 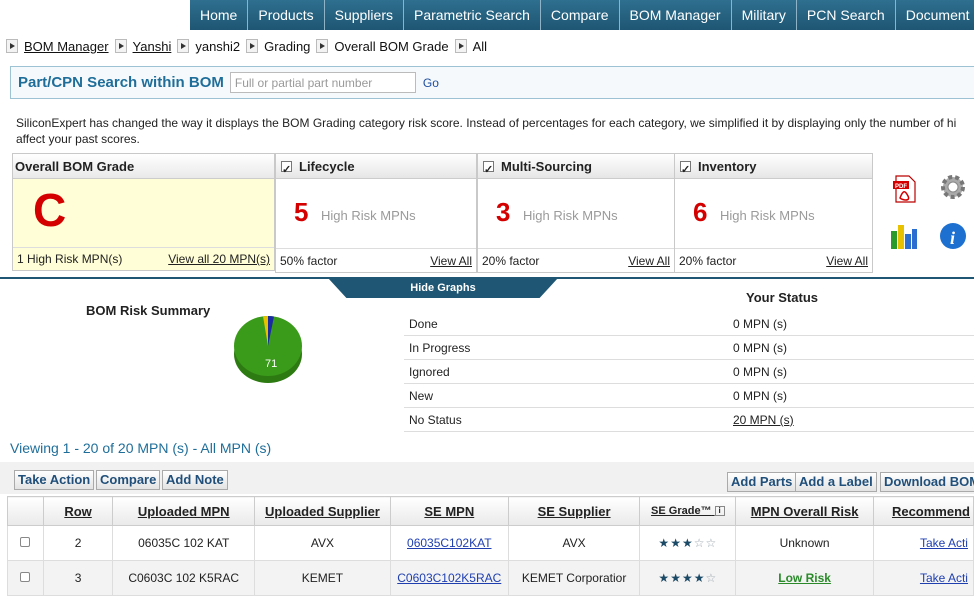 I want to click on status-row-done: Done 0 MPN (s), so click(x=689, y=324).